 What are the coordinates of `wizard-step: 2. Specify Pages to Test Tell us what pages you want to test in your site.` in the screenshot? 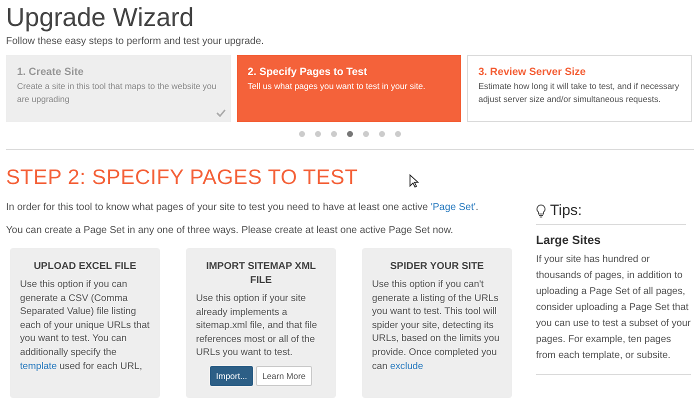 It's located at (349, 88).